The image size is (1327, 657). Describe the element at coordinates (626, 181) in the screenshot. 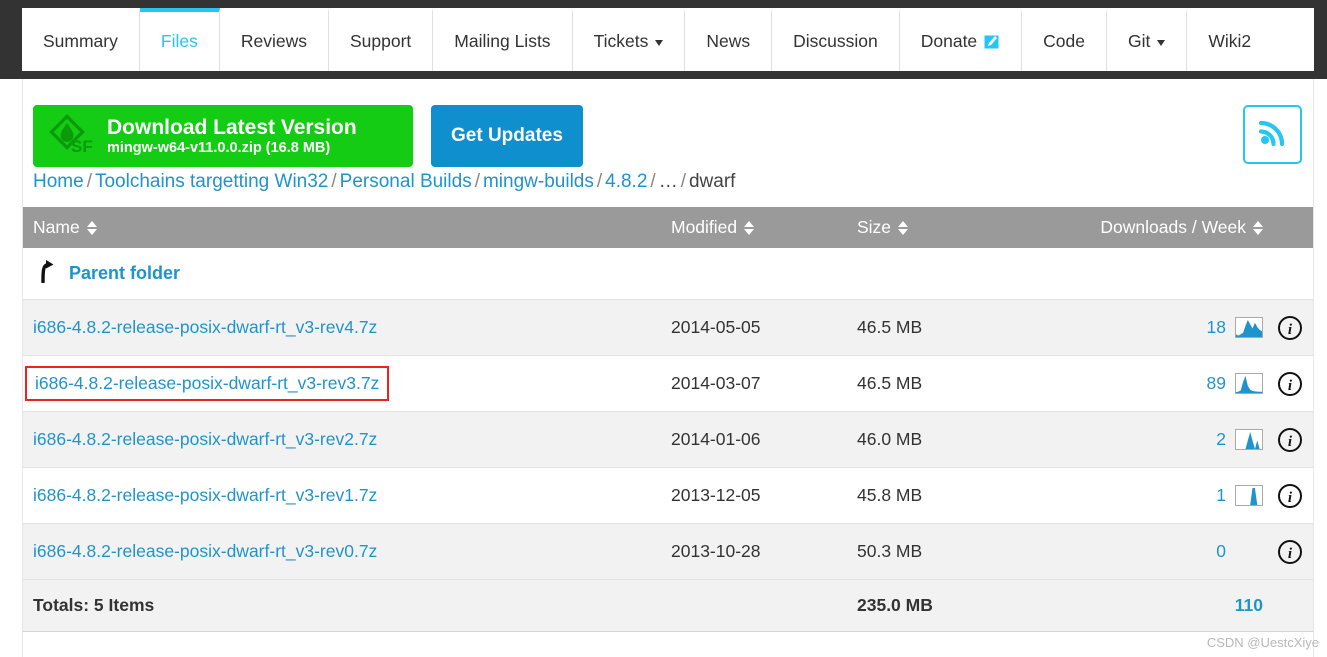

I see `breadcrumb-item-4: 4.8.2` at that location.